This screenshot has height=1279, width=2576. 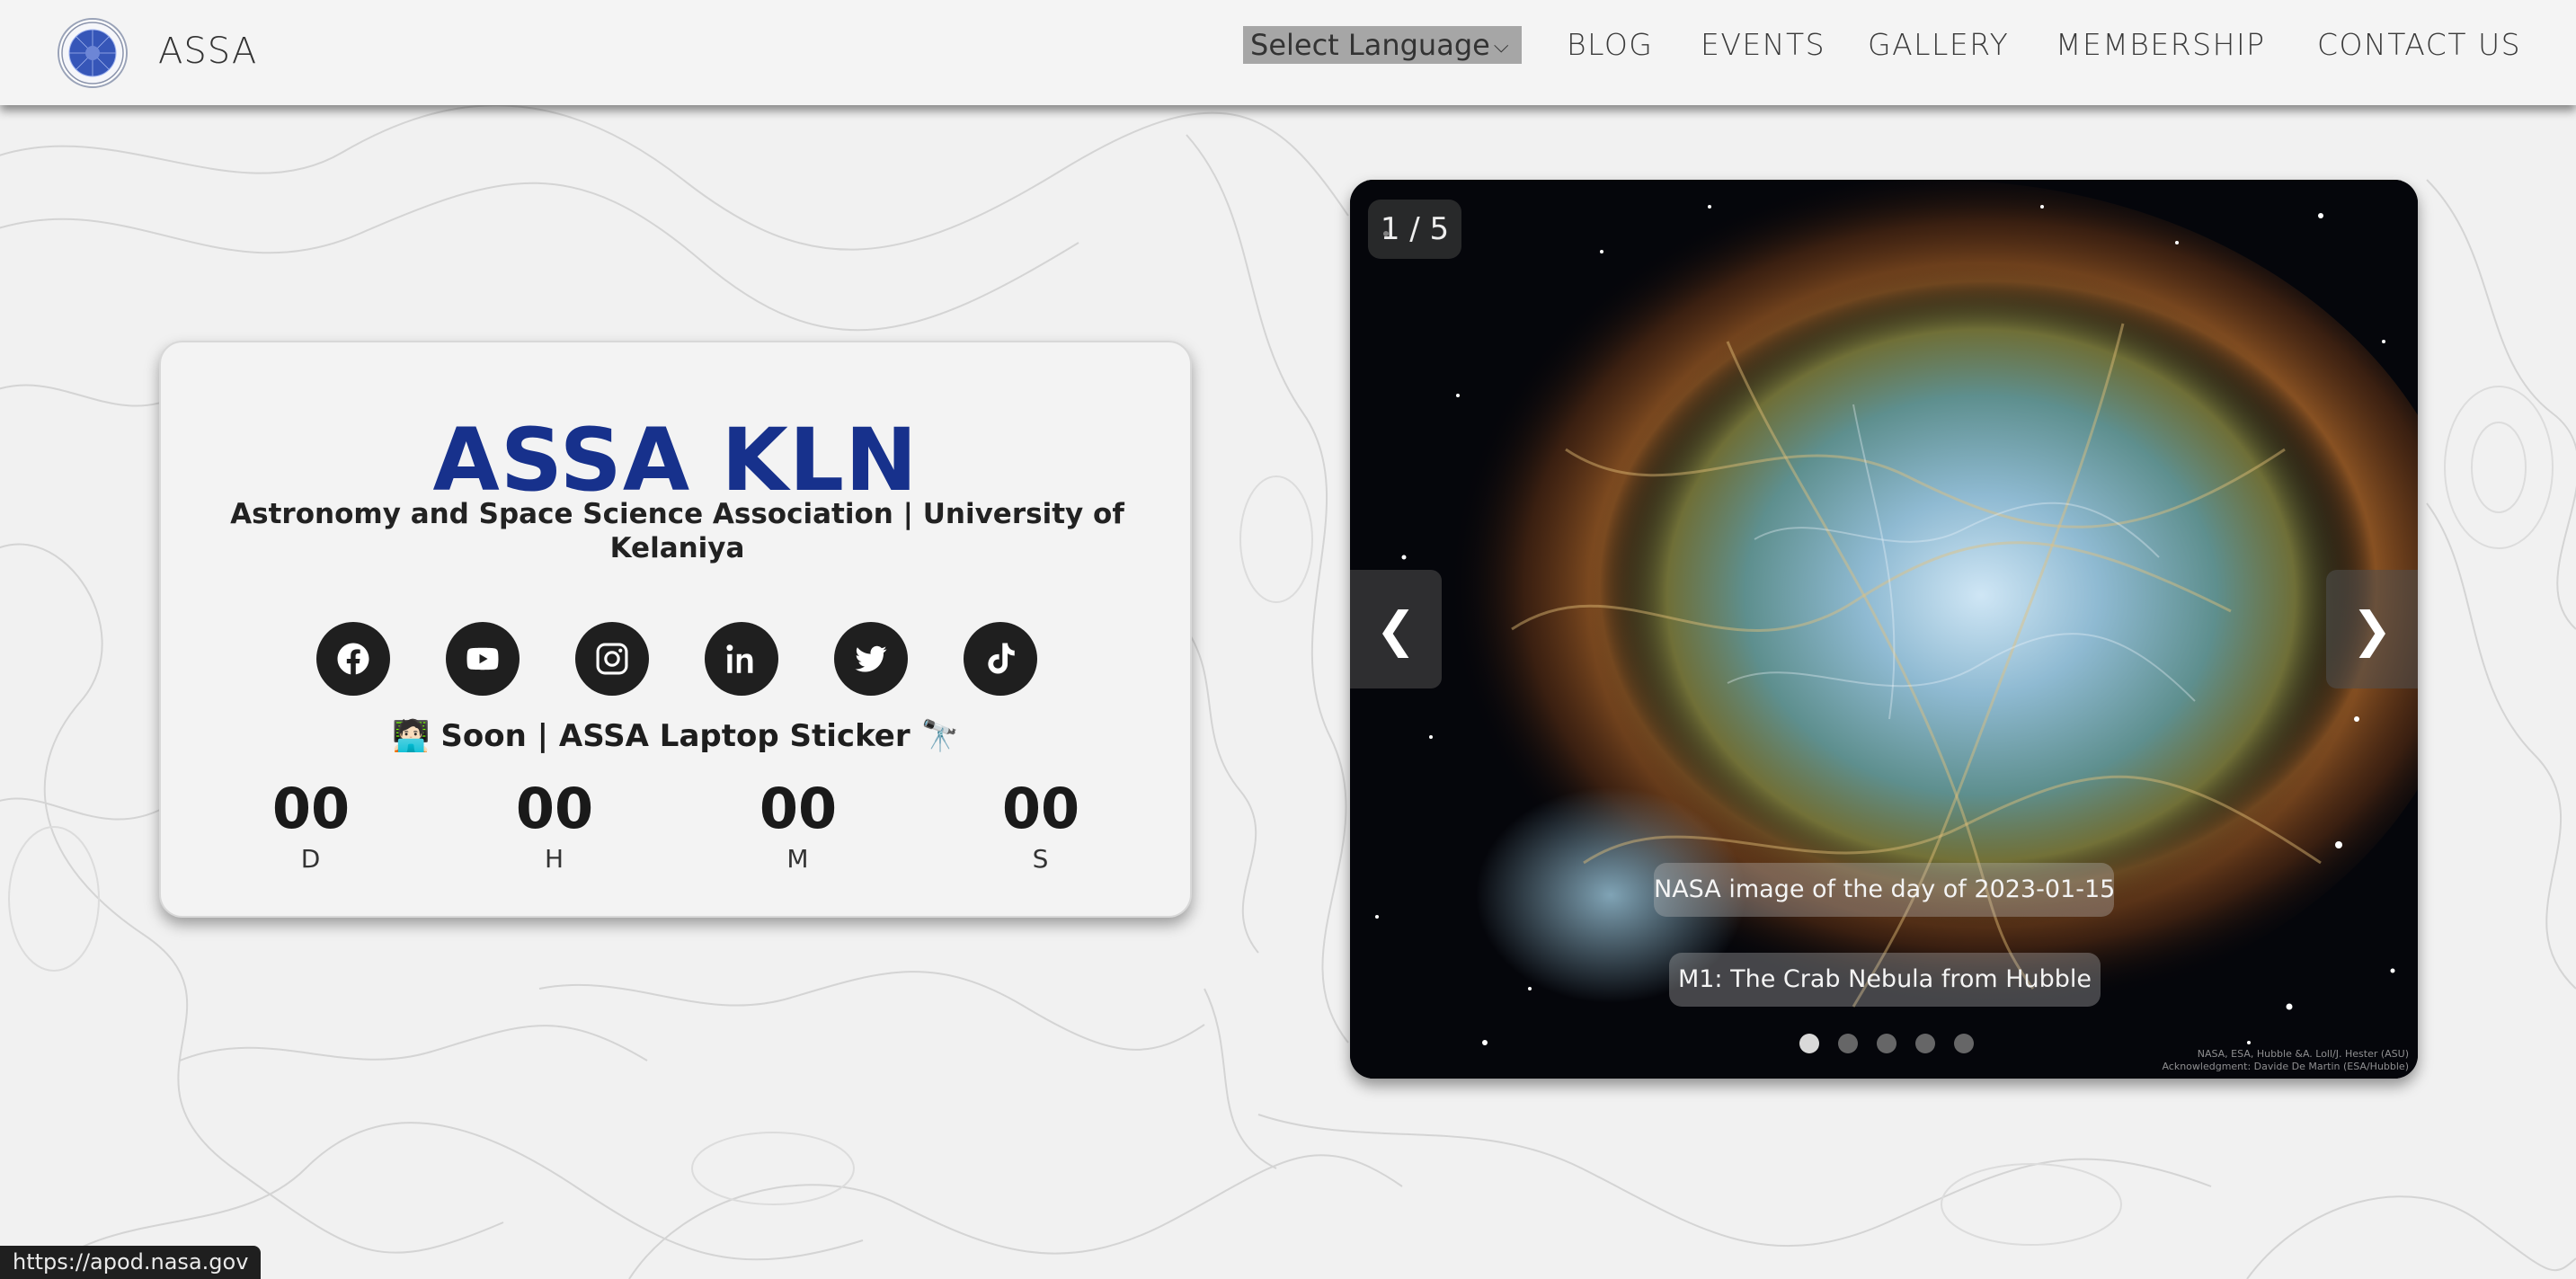 What do you see at coordinates (675, 827) in the screenshot?
I see `countdown-timer: 00 D 00 H 00 M 00 S` at bounding box center [675, 827].